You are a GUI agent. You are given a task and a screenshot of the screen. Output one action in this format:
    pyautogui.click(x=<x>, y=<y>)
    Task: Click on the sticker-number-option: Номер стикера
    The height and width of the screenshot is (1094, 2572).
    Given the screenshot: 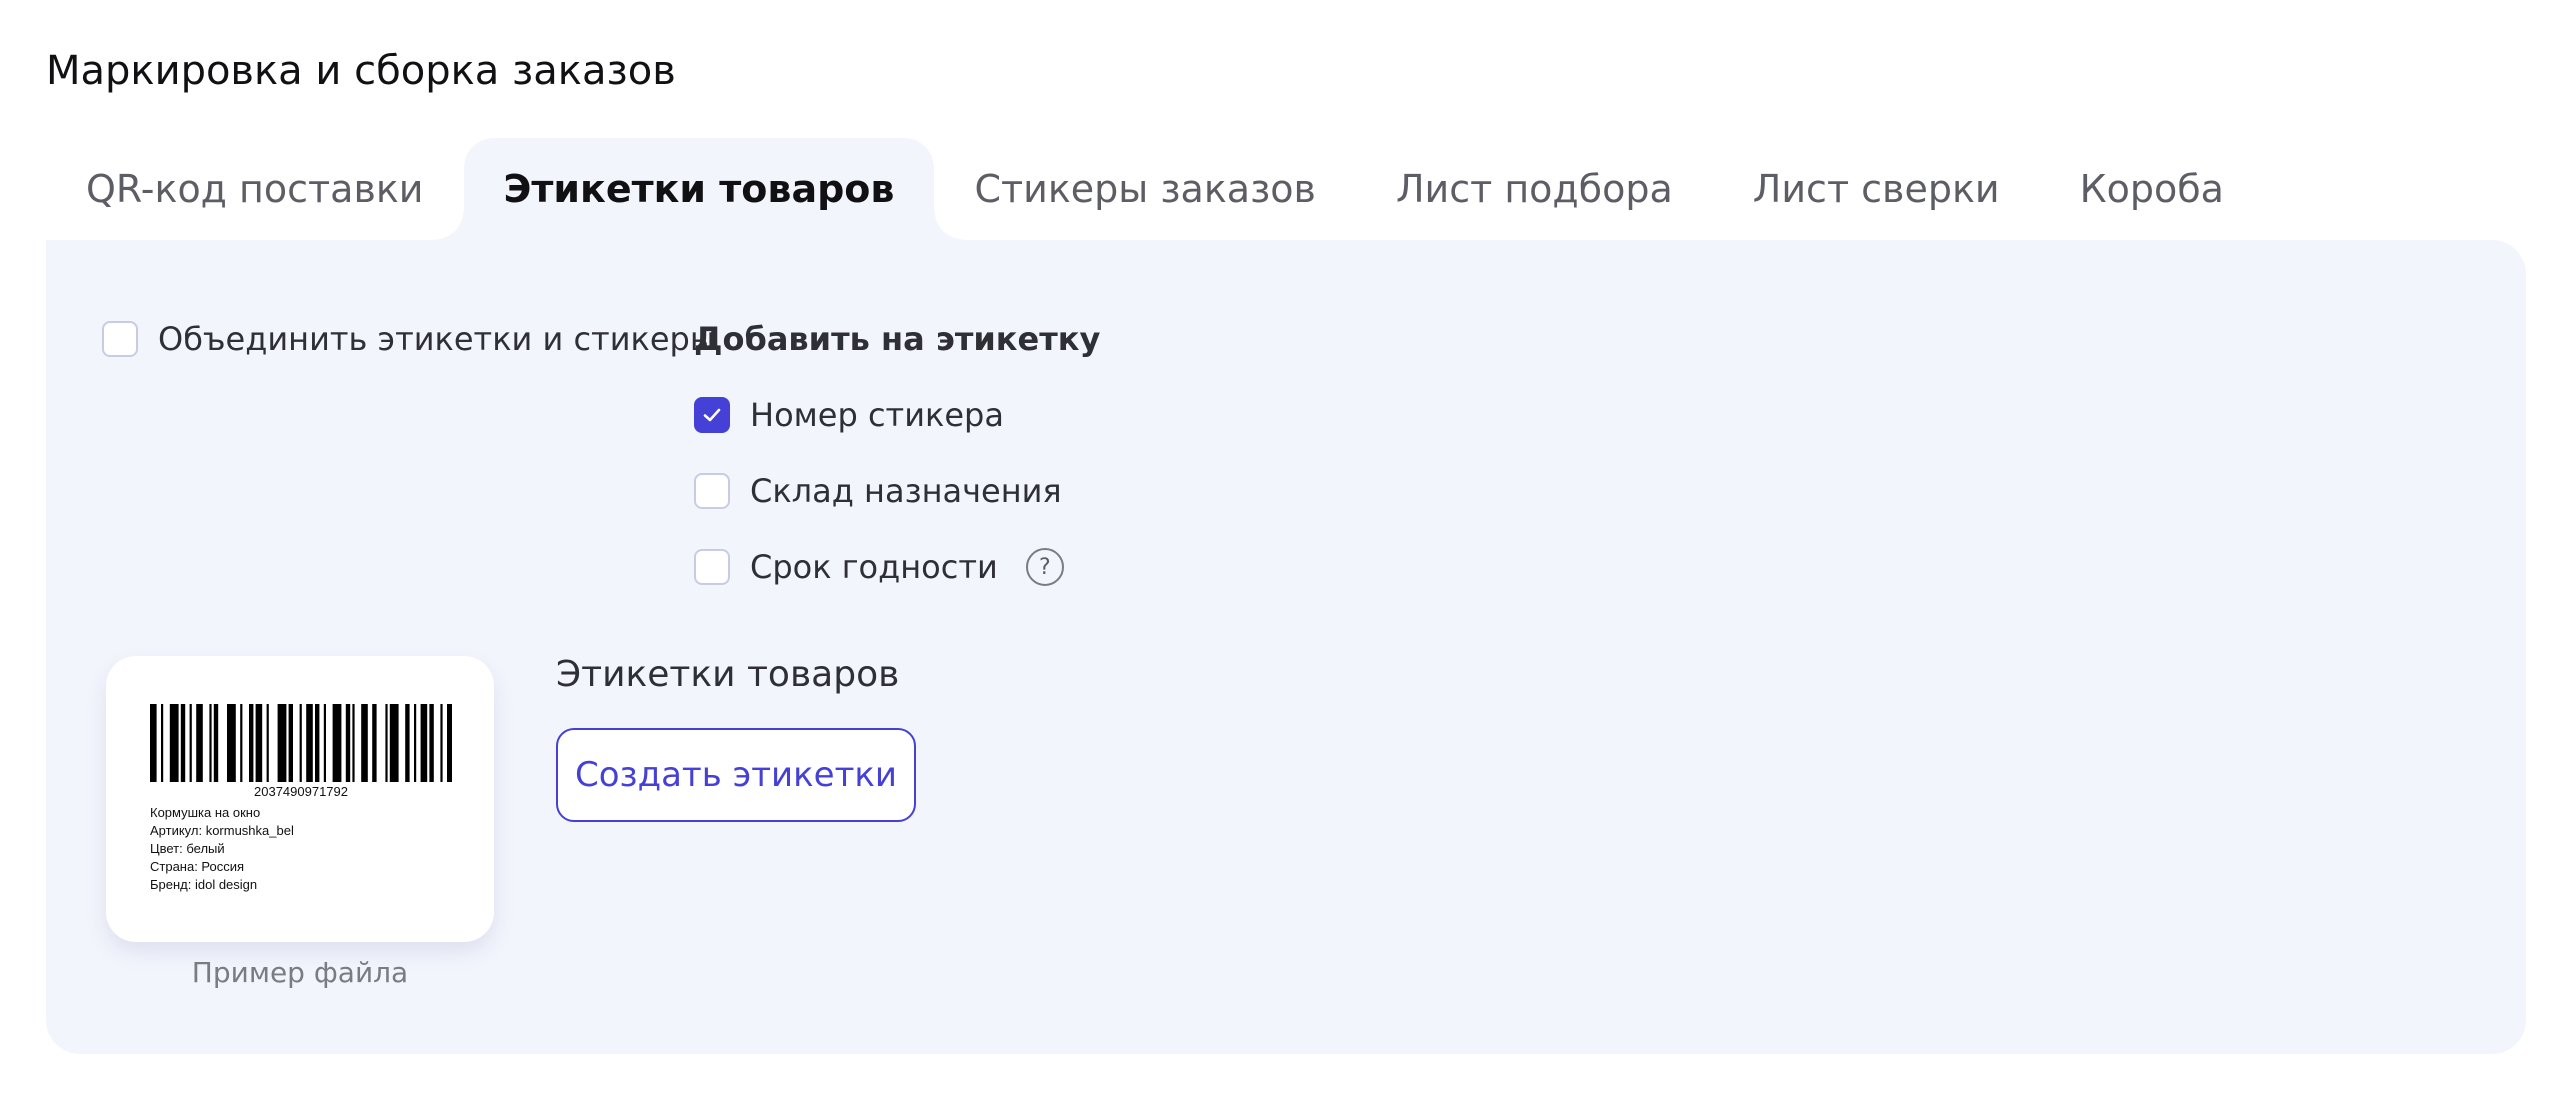 What is the action you would take?
    pyautogui.click(x=849, y=415)
    